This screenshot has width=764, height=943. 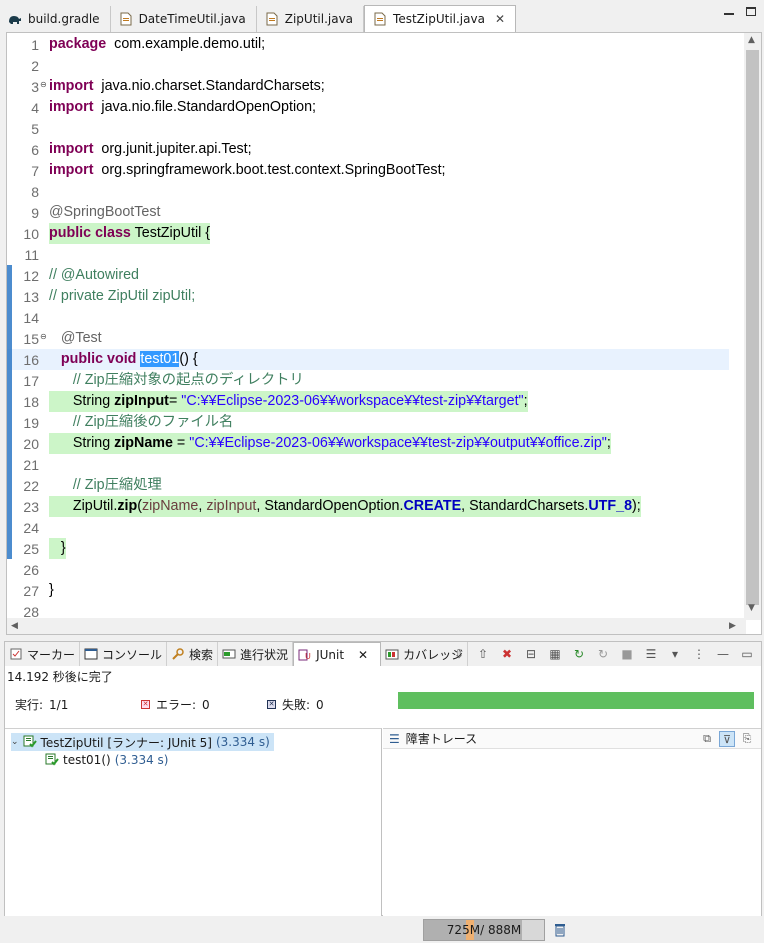 What do you see at coordinates (747, 654) in the screenshot?
I see `panel-maximize-icon: ▭` at bounding box center [747, 654].